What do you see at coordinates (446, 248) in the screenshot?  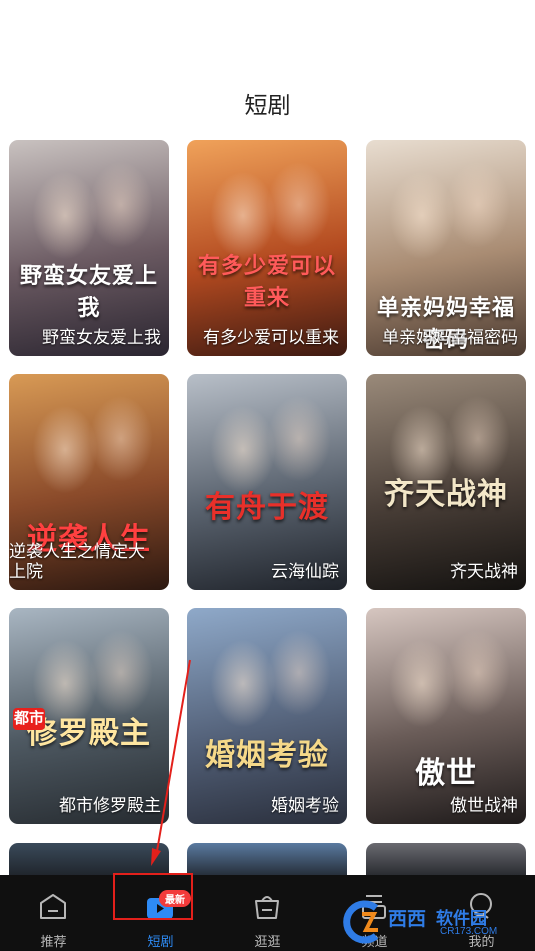 I see `drama-card: 单亲妈妈幸福密码 单亲妈妈幸福密码` at bounding box center [446, 248].